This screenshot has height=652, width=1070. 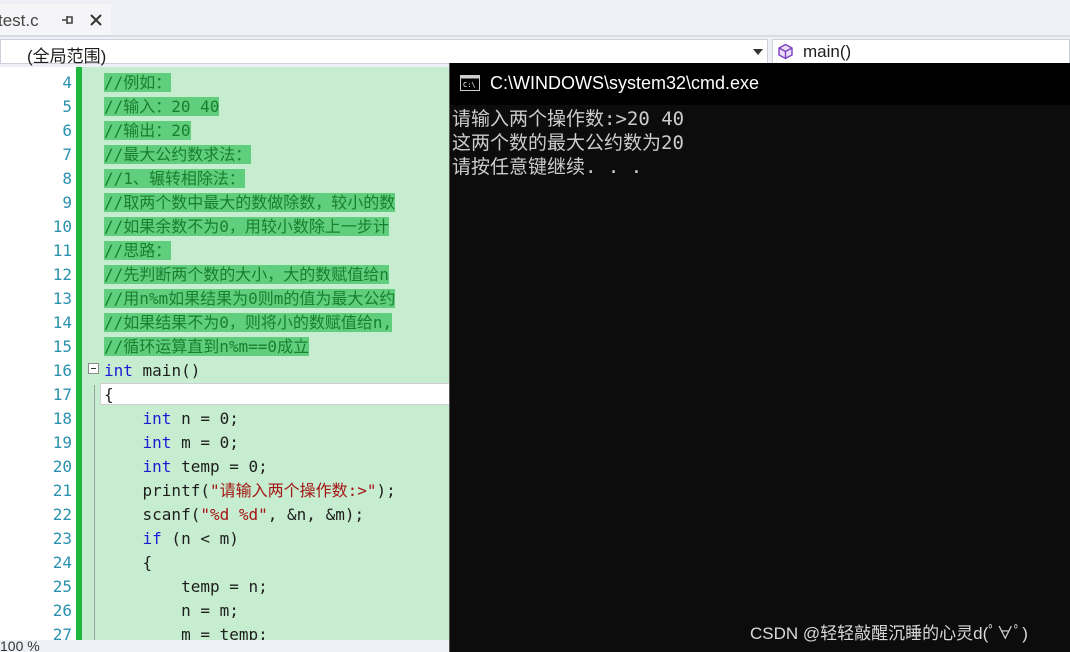 What do you see at coordinates (62, 298) in the screenshot?
I see `line-number: 13` at bounding box center [62, 298].